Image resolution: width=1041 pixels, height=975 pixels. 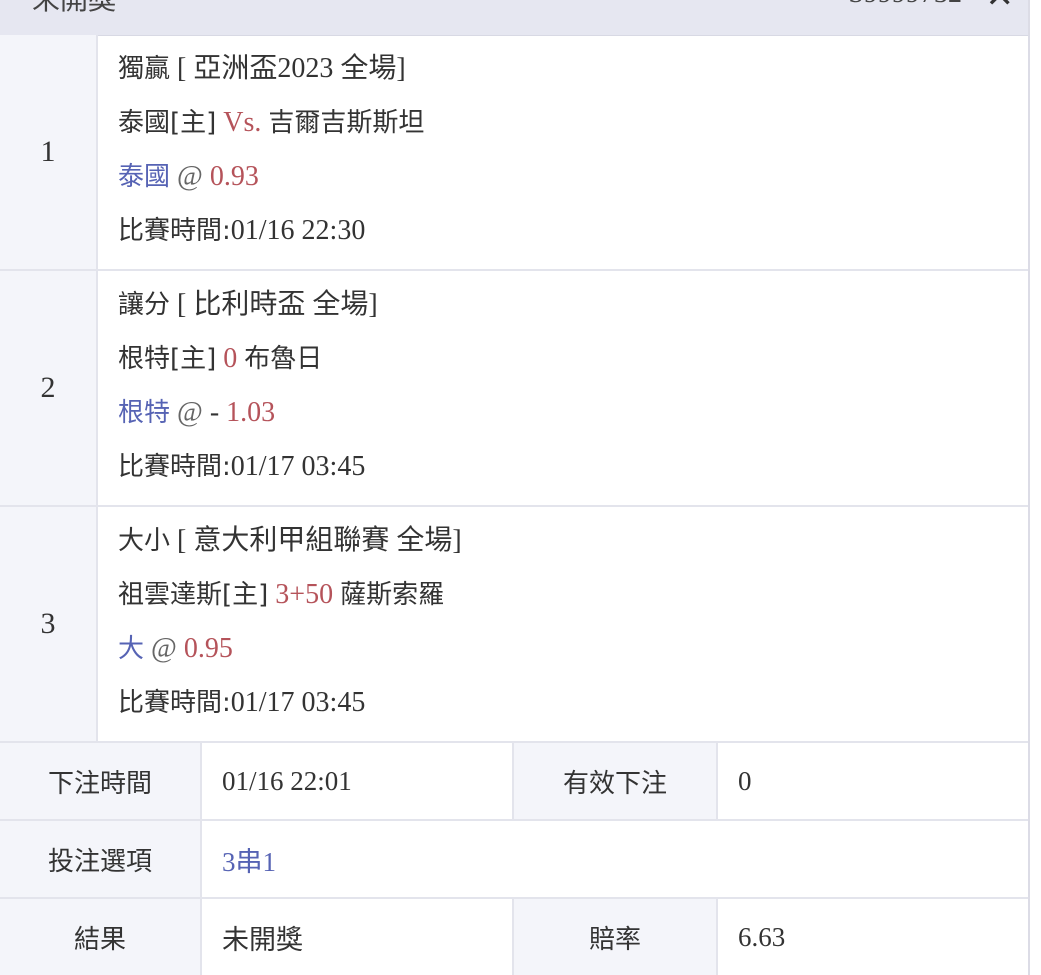 I want to click on odds-sign: -, so click(x=214, y=412).